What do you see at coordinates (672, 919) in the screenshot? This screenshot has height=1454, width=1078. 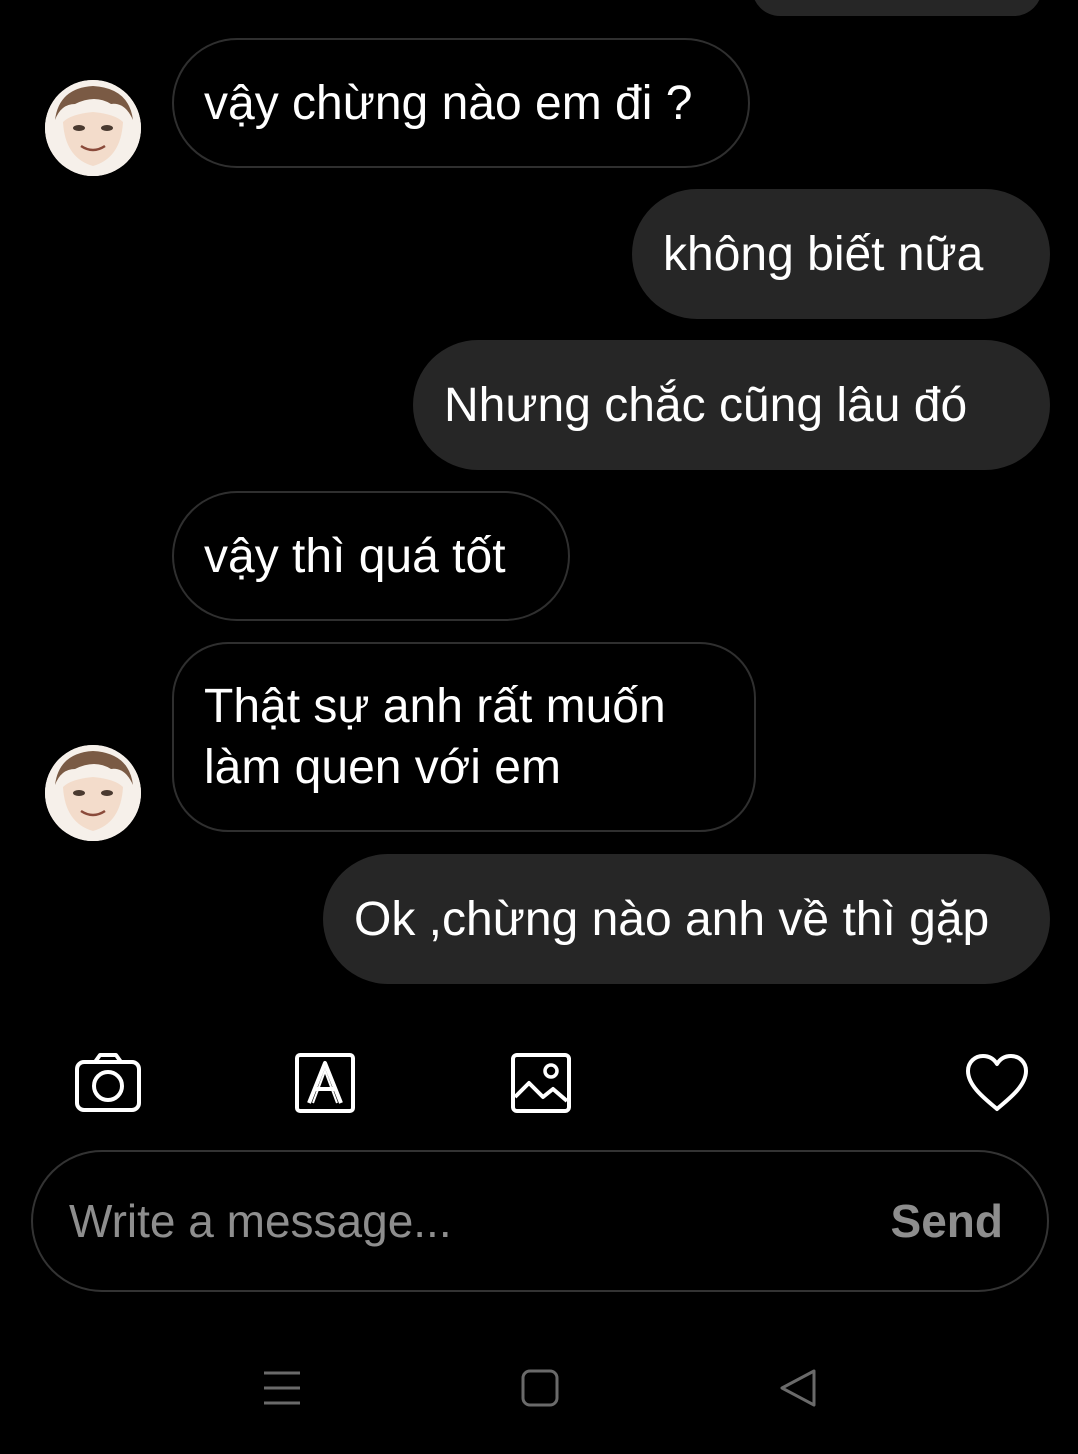 I see `message-text: Ok ,chừng nào anh về thì gặp` at bounding box center [672, 919].